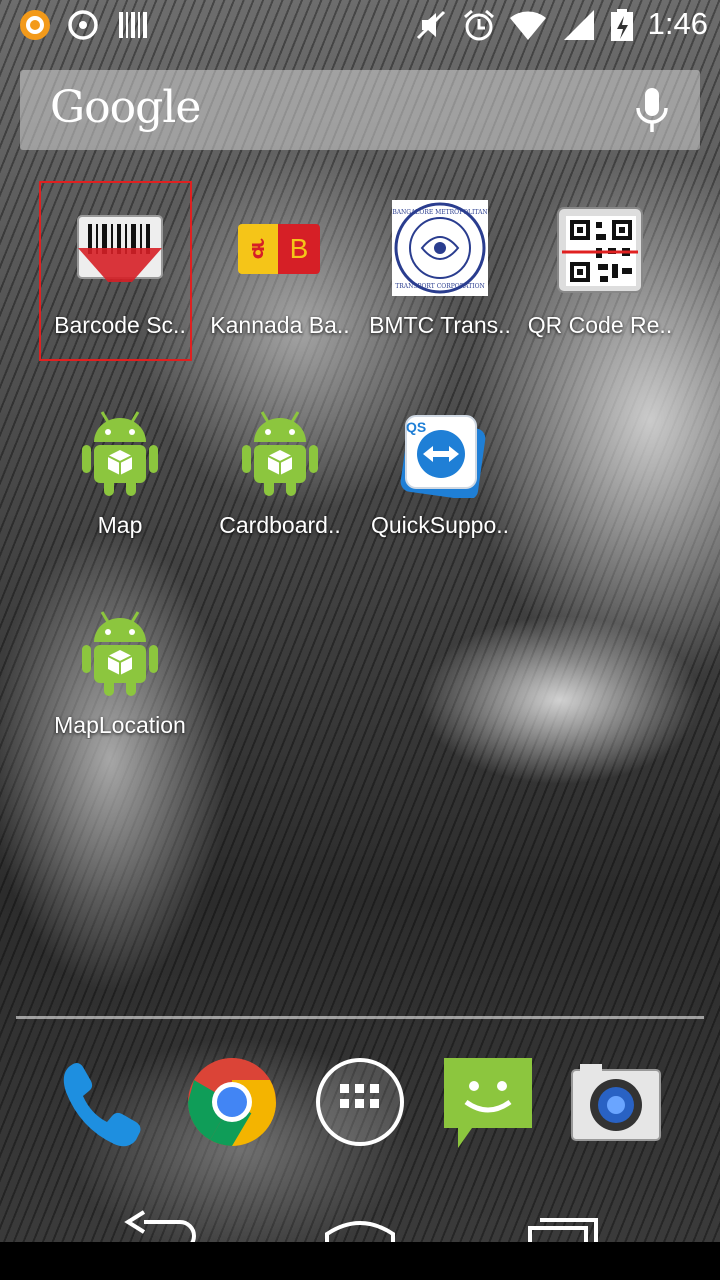 Image resolution: width=720 pixels, height=1280 pixels. Describe the element at coordinates (125, 107) in the screenshot. I see `google-logo: Google` at that location.